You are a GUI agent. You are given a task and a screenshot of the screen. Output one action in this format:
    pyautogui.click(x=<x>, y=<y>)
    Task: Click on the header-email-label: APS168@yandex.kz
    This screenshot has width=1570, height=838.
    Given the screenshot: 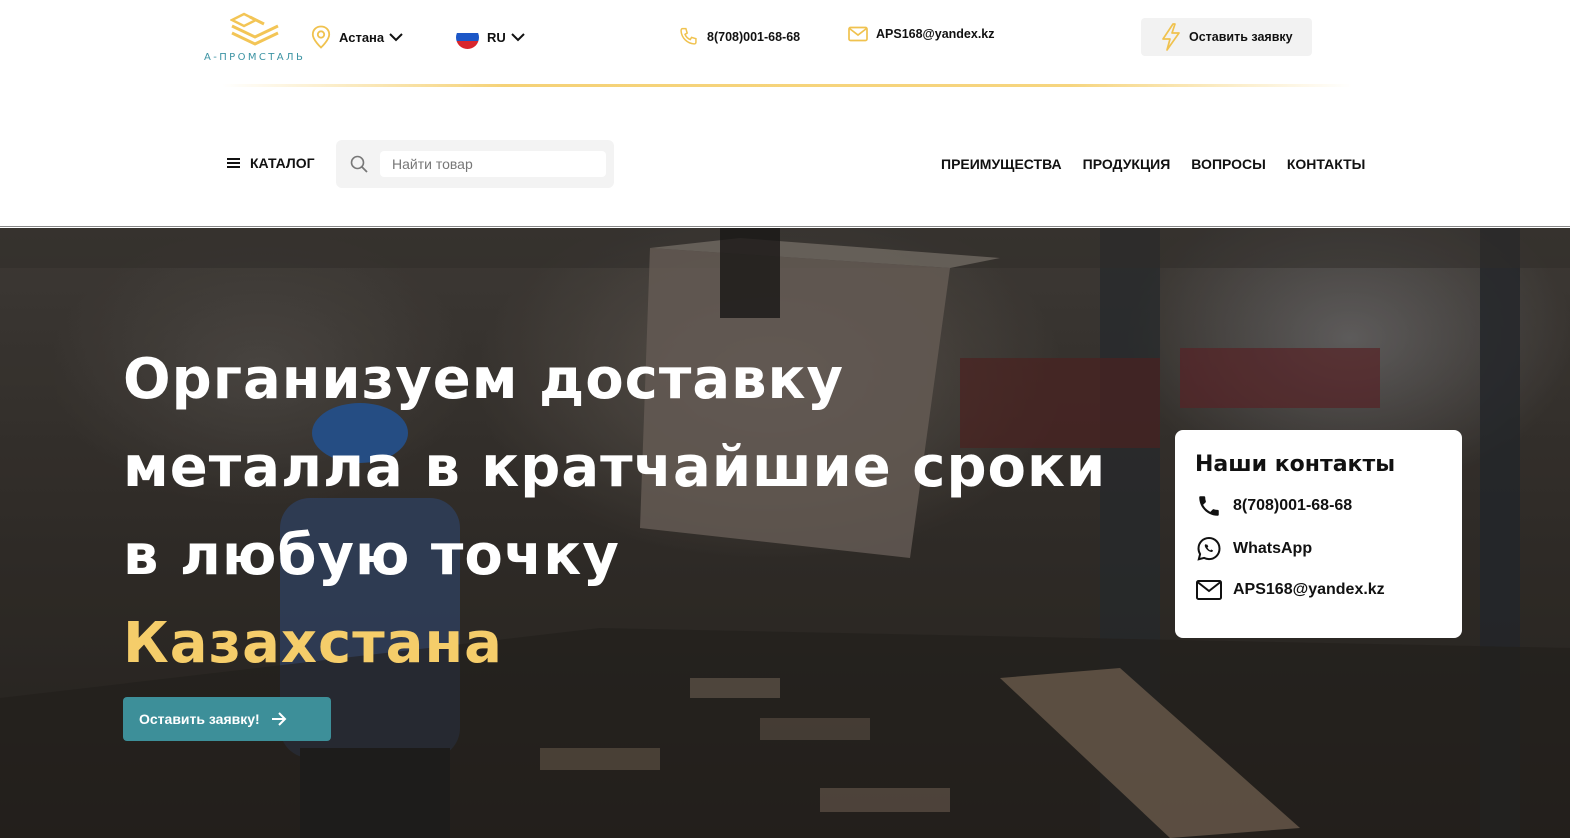 What is the action you would take?
    pyautogui.click(x=935, y=34)
    